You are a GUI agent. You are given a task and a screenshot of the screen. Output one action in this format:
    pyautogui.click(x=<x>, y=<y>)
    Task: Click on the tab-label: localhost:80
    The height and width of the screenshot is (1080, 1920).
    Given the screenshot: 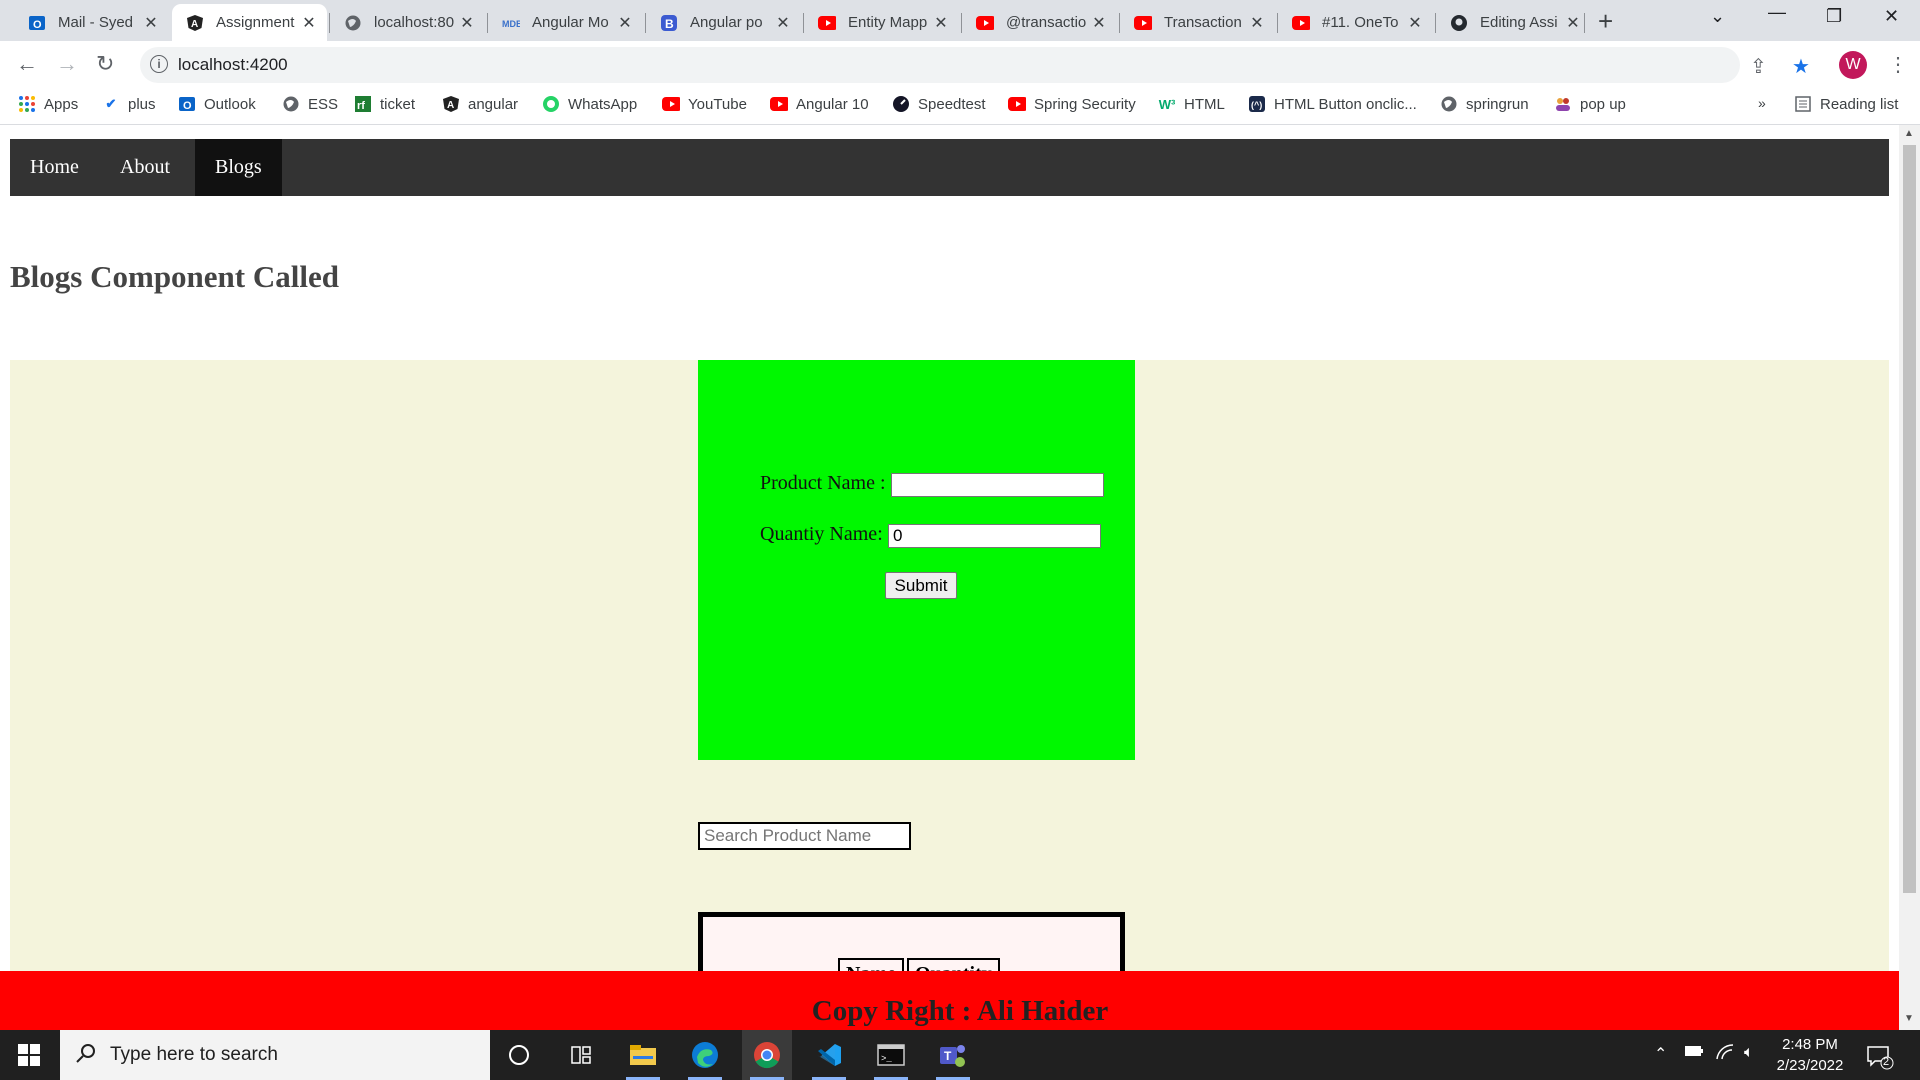 What is the action you would take?
    pyautogui.click(x=414, y=22)
    